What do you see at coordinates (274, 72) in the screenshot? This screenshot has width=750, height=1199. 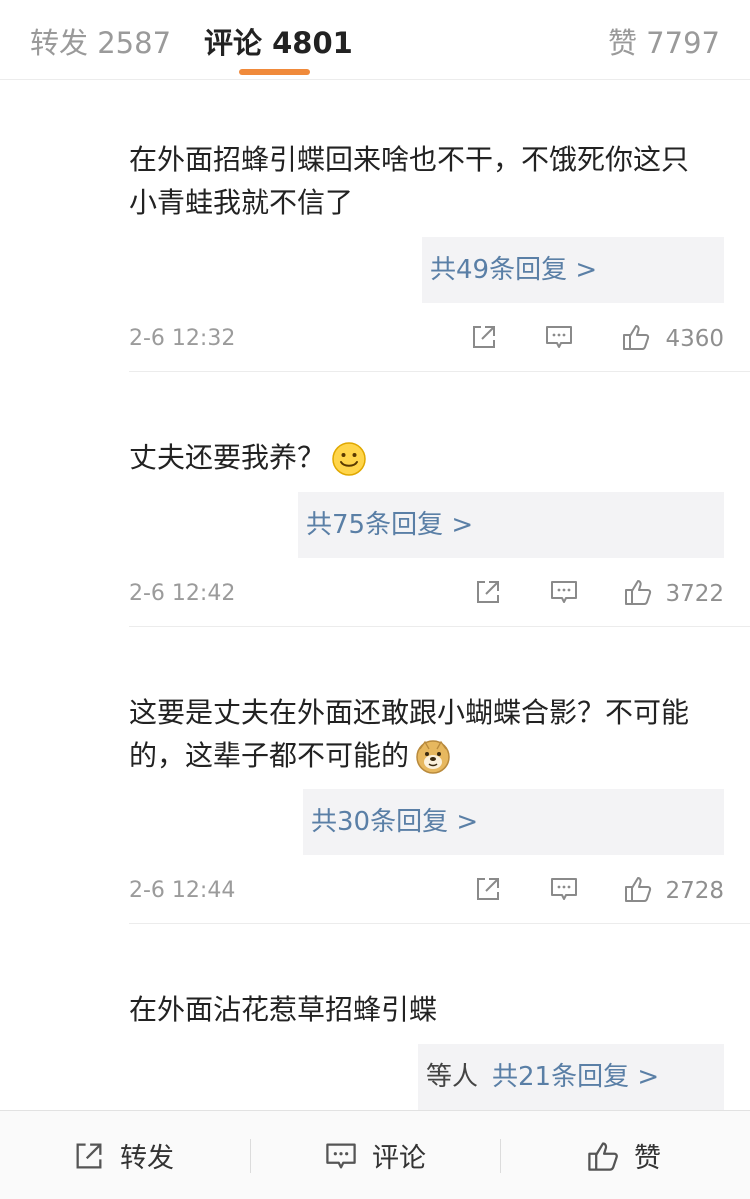 I see `active-tab-indicator` at bounding box center [274, 72].